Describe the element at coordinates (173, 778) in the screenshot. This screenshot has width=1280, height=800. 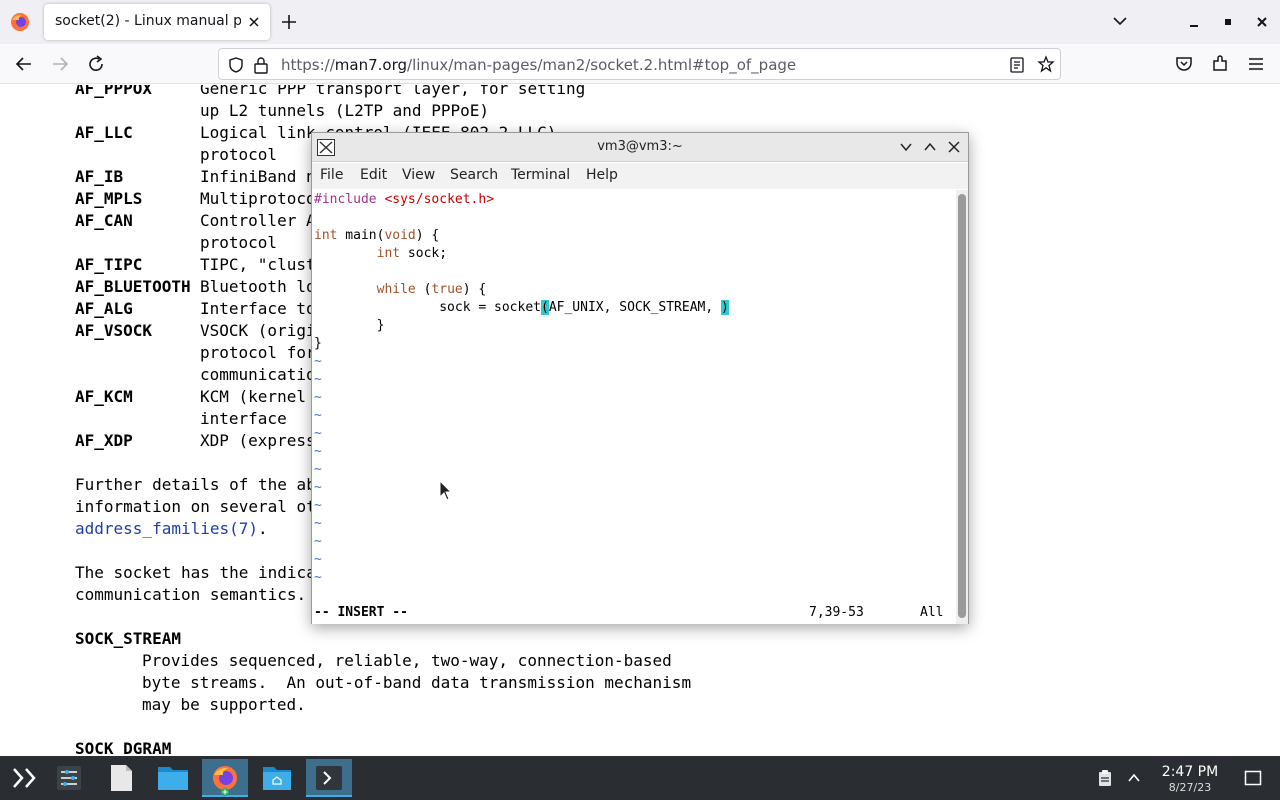
I see `file-manager-icon` at that location.